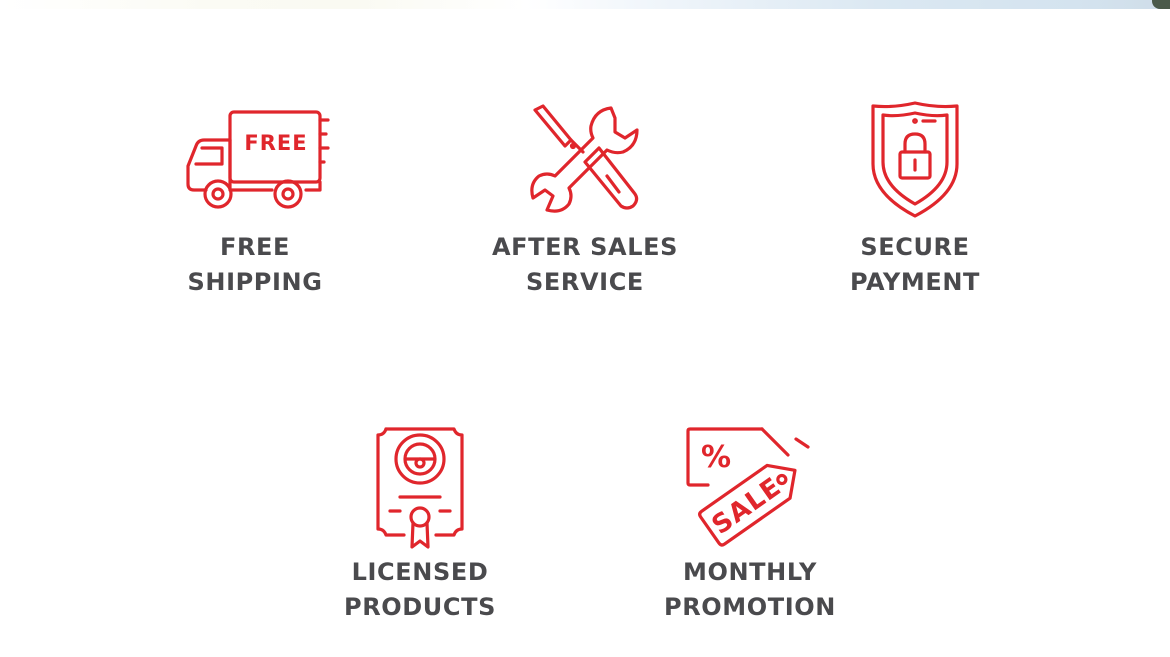  I want to click on certificate-icon, so click(420, 492).